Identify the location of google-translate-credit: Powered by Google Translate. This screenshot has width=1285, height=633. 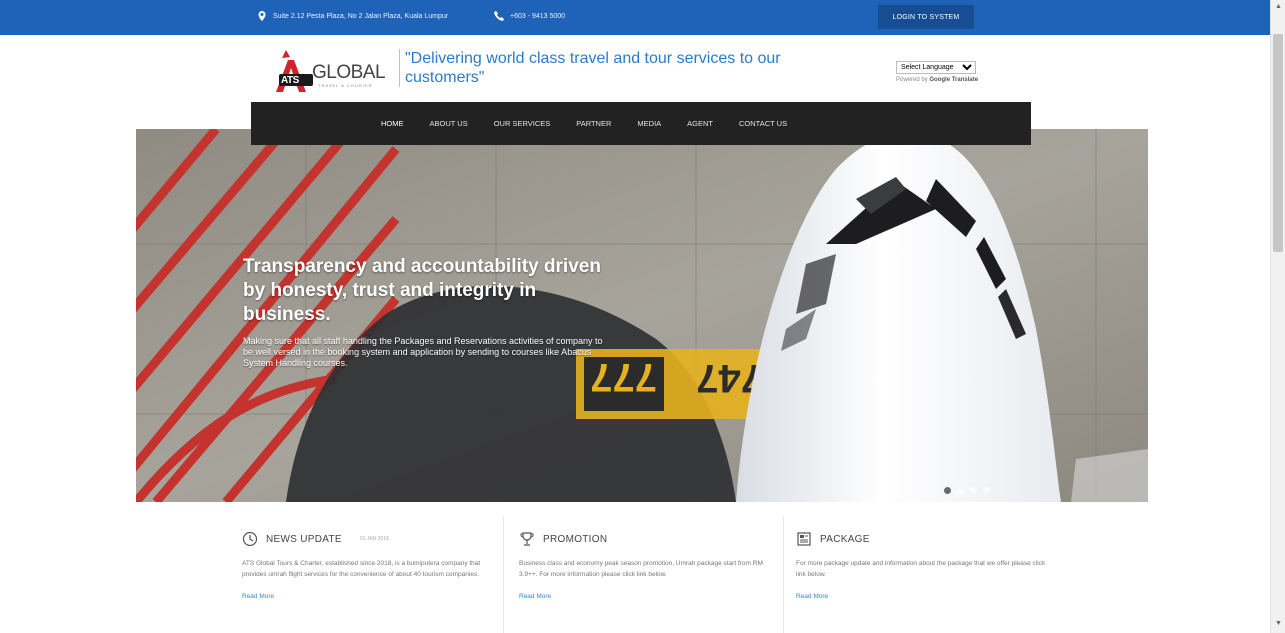
(937, 80).